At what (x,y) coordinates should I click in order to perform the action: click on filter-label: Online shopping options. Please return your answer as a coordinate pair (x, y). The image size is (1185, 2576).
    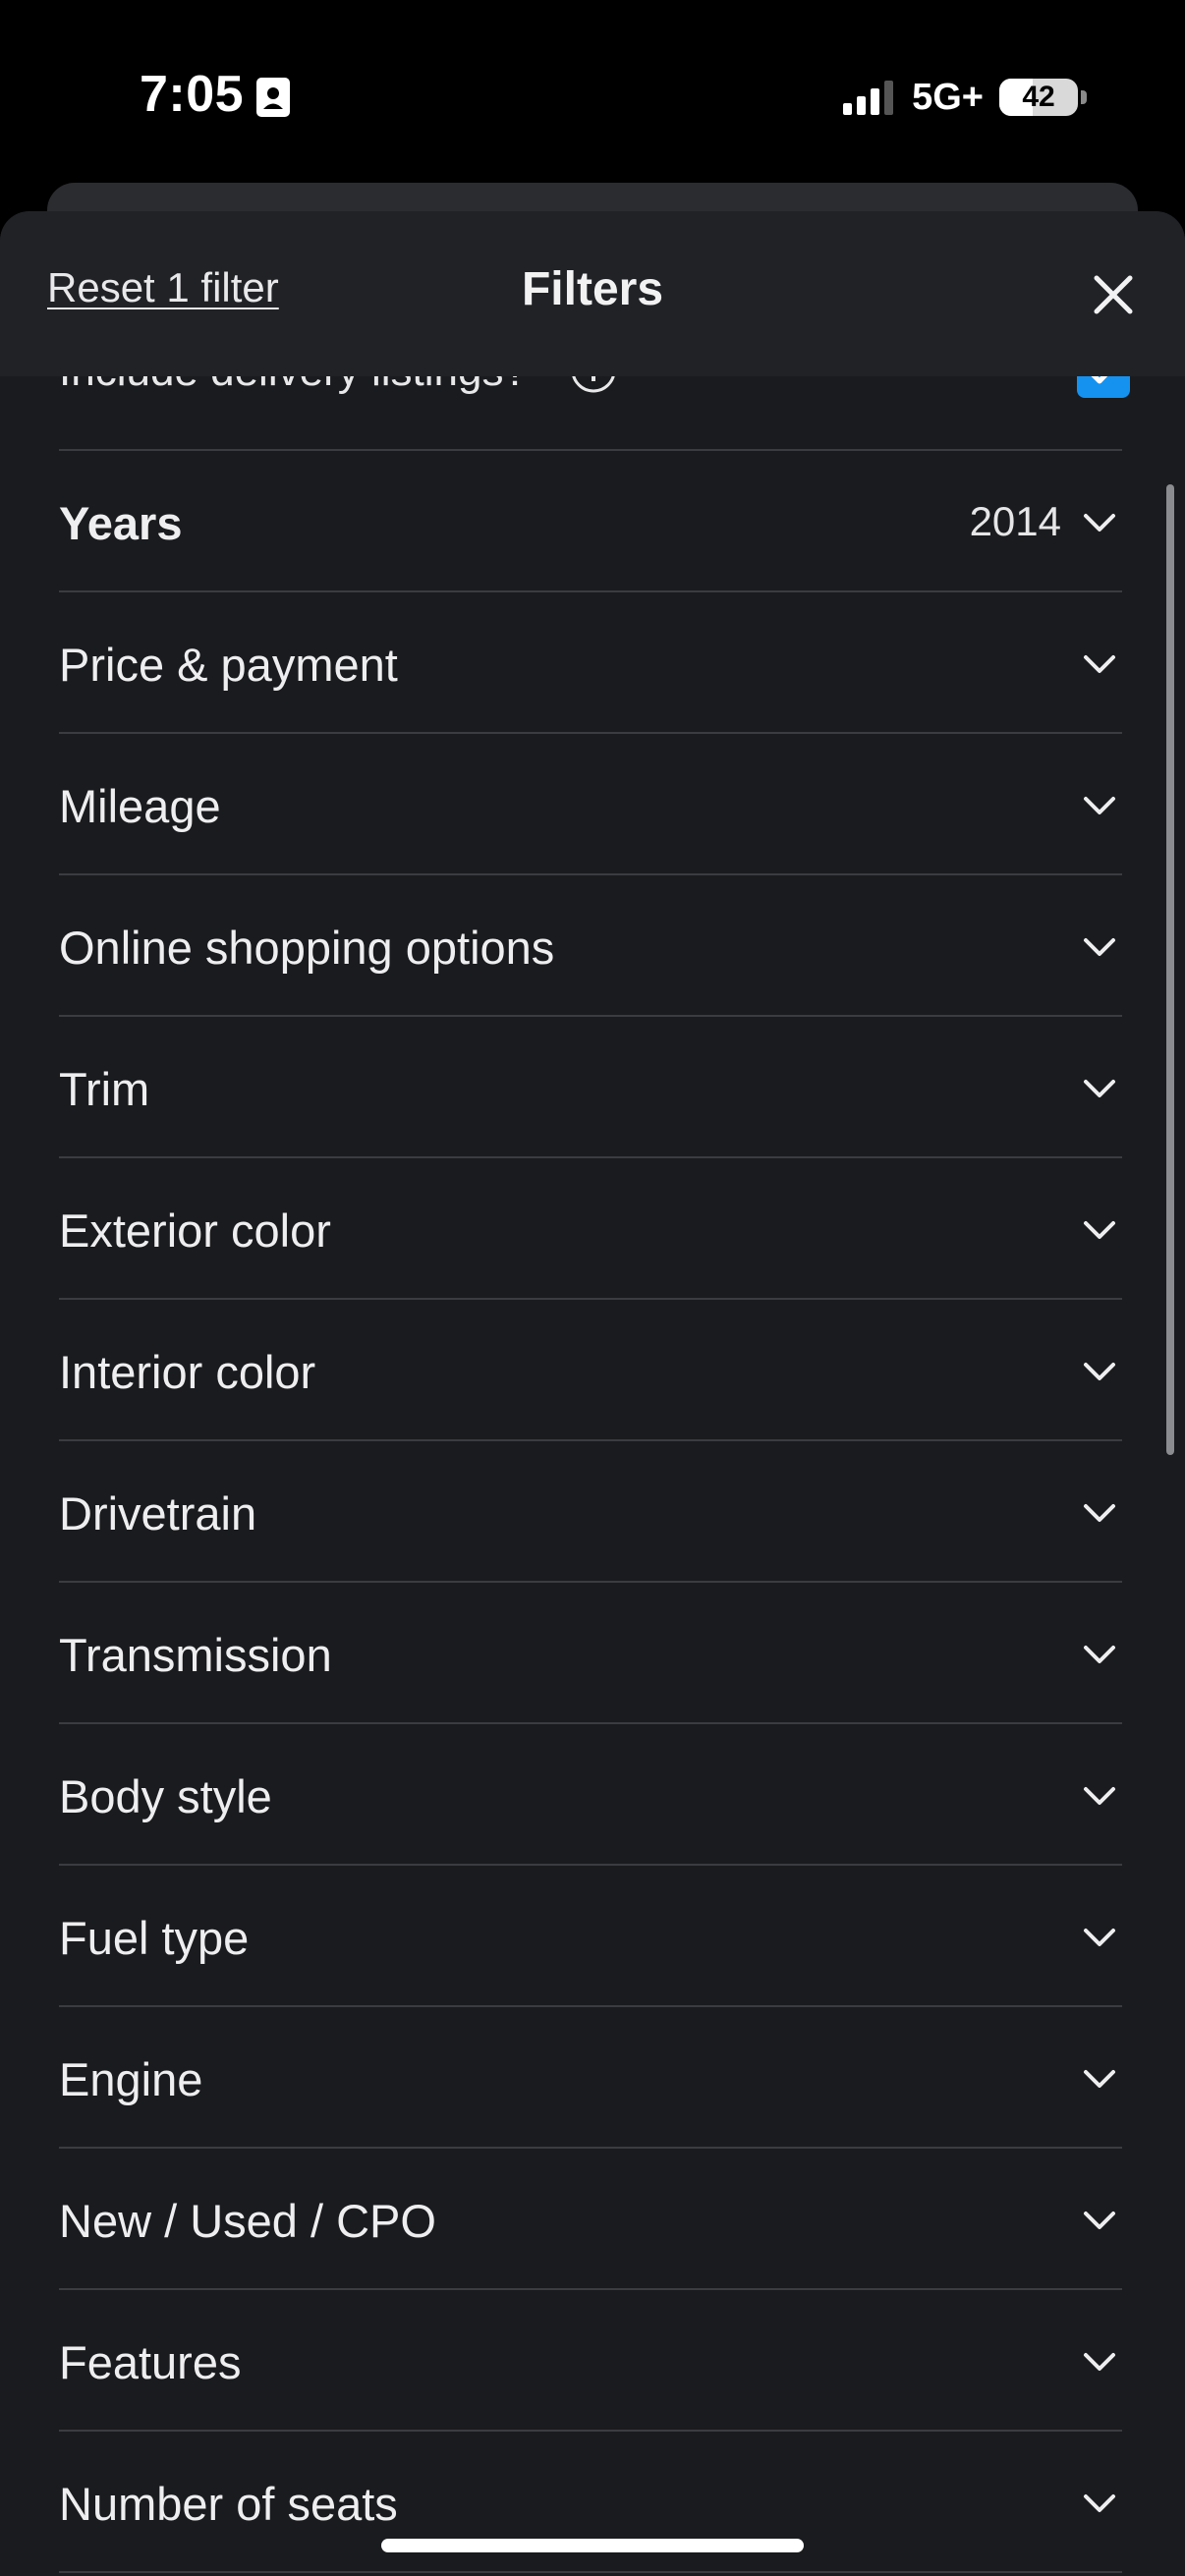
    Looking at the image, I should click on (307, 948).